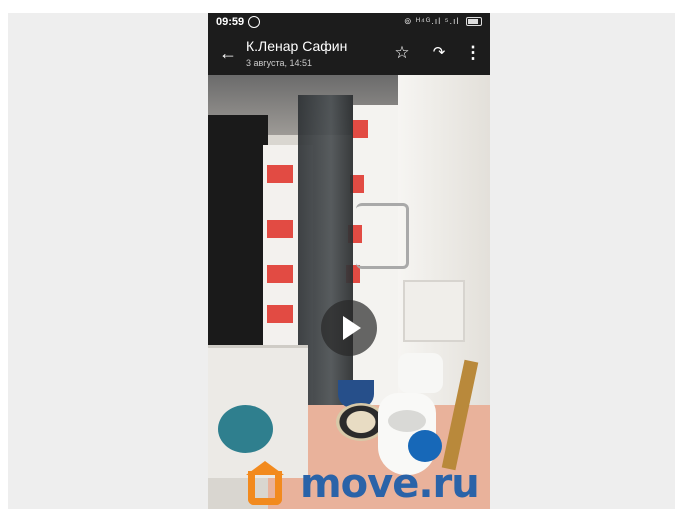  What do you see at coordinates (434, 311) in the screenshot?
I see `scene-access-panel` at bounding box center [434, 311].